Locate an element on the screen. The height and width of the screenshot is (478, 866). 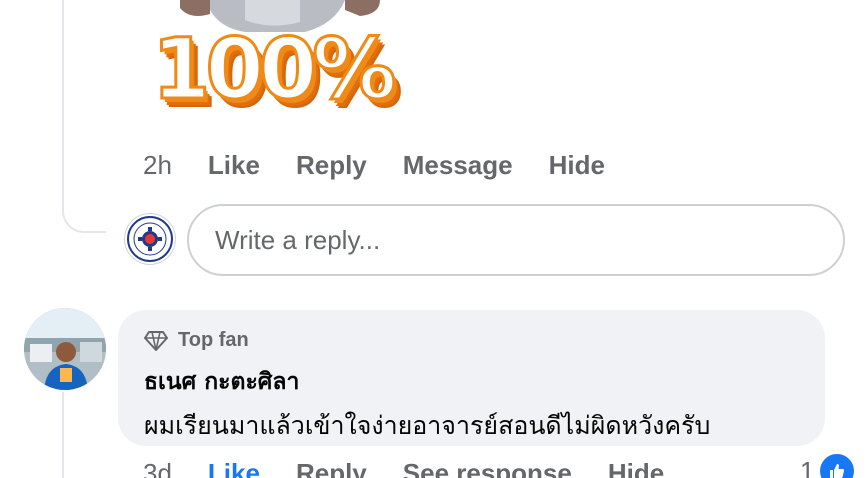
reply-input-field is located at coordinates (516, 240).